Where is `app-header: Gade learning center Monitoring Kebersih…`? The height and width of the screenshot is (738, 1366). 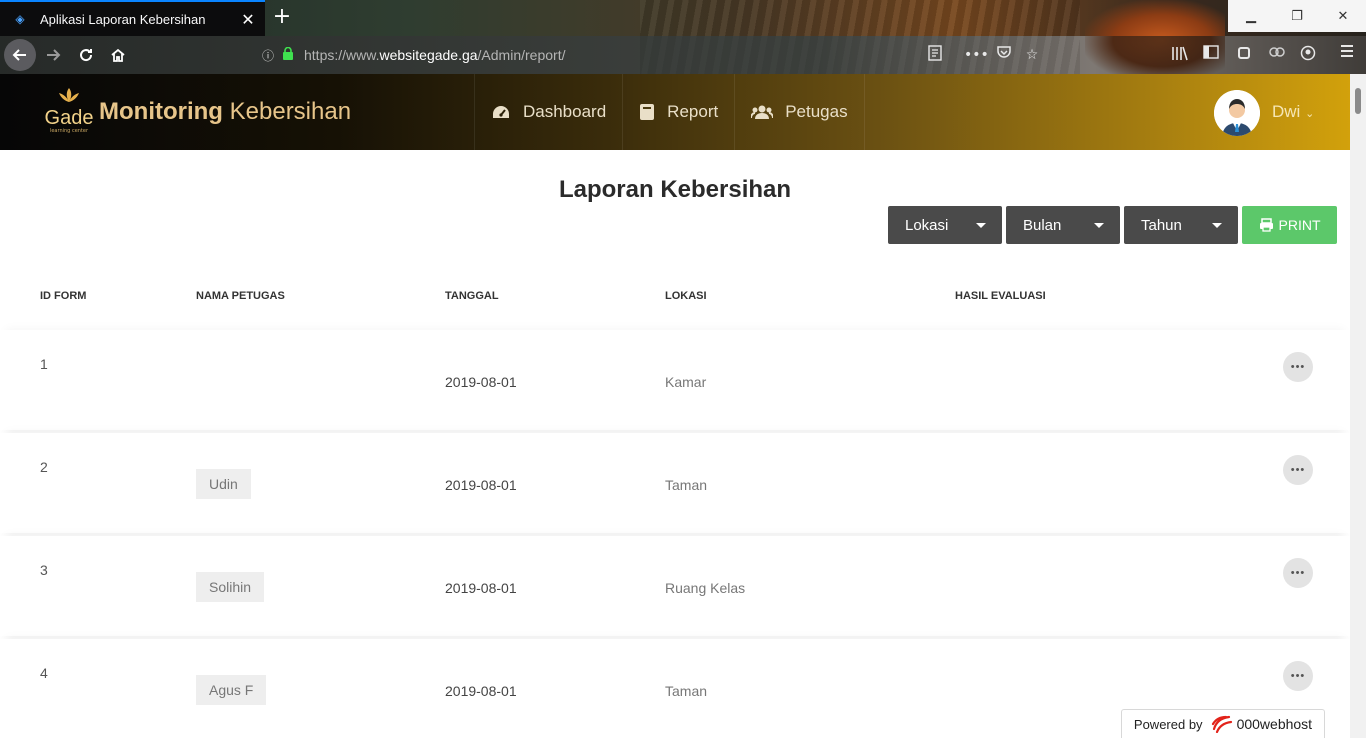 app-header: Gade learning center Monitoring Kebersih… is located at coordinates (675, 112).